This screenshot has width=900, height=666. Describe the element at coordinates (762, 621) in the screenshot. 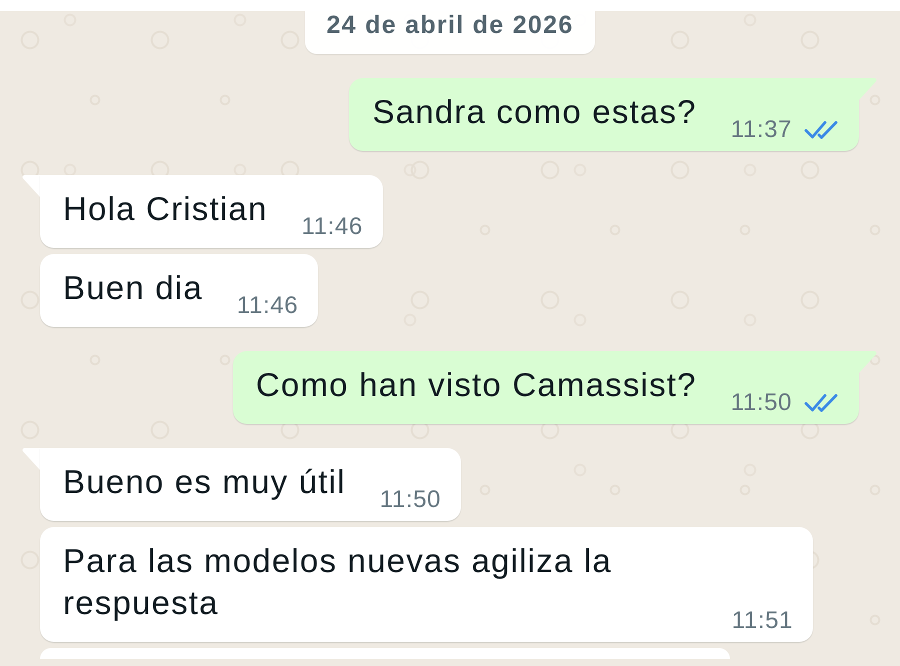

I see `message-time: 11:51` at that location.